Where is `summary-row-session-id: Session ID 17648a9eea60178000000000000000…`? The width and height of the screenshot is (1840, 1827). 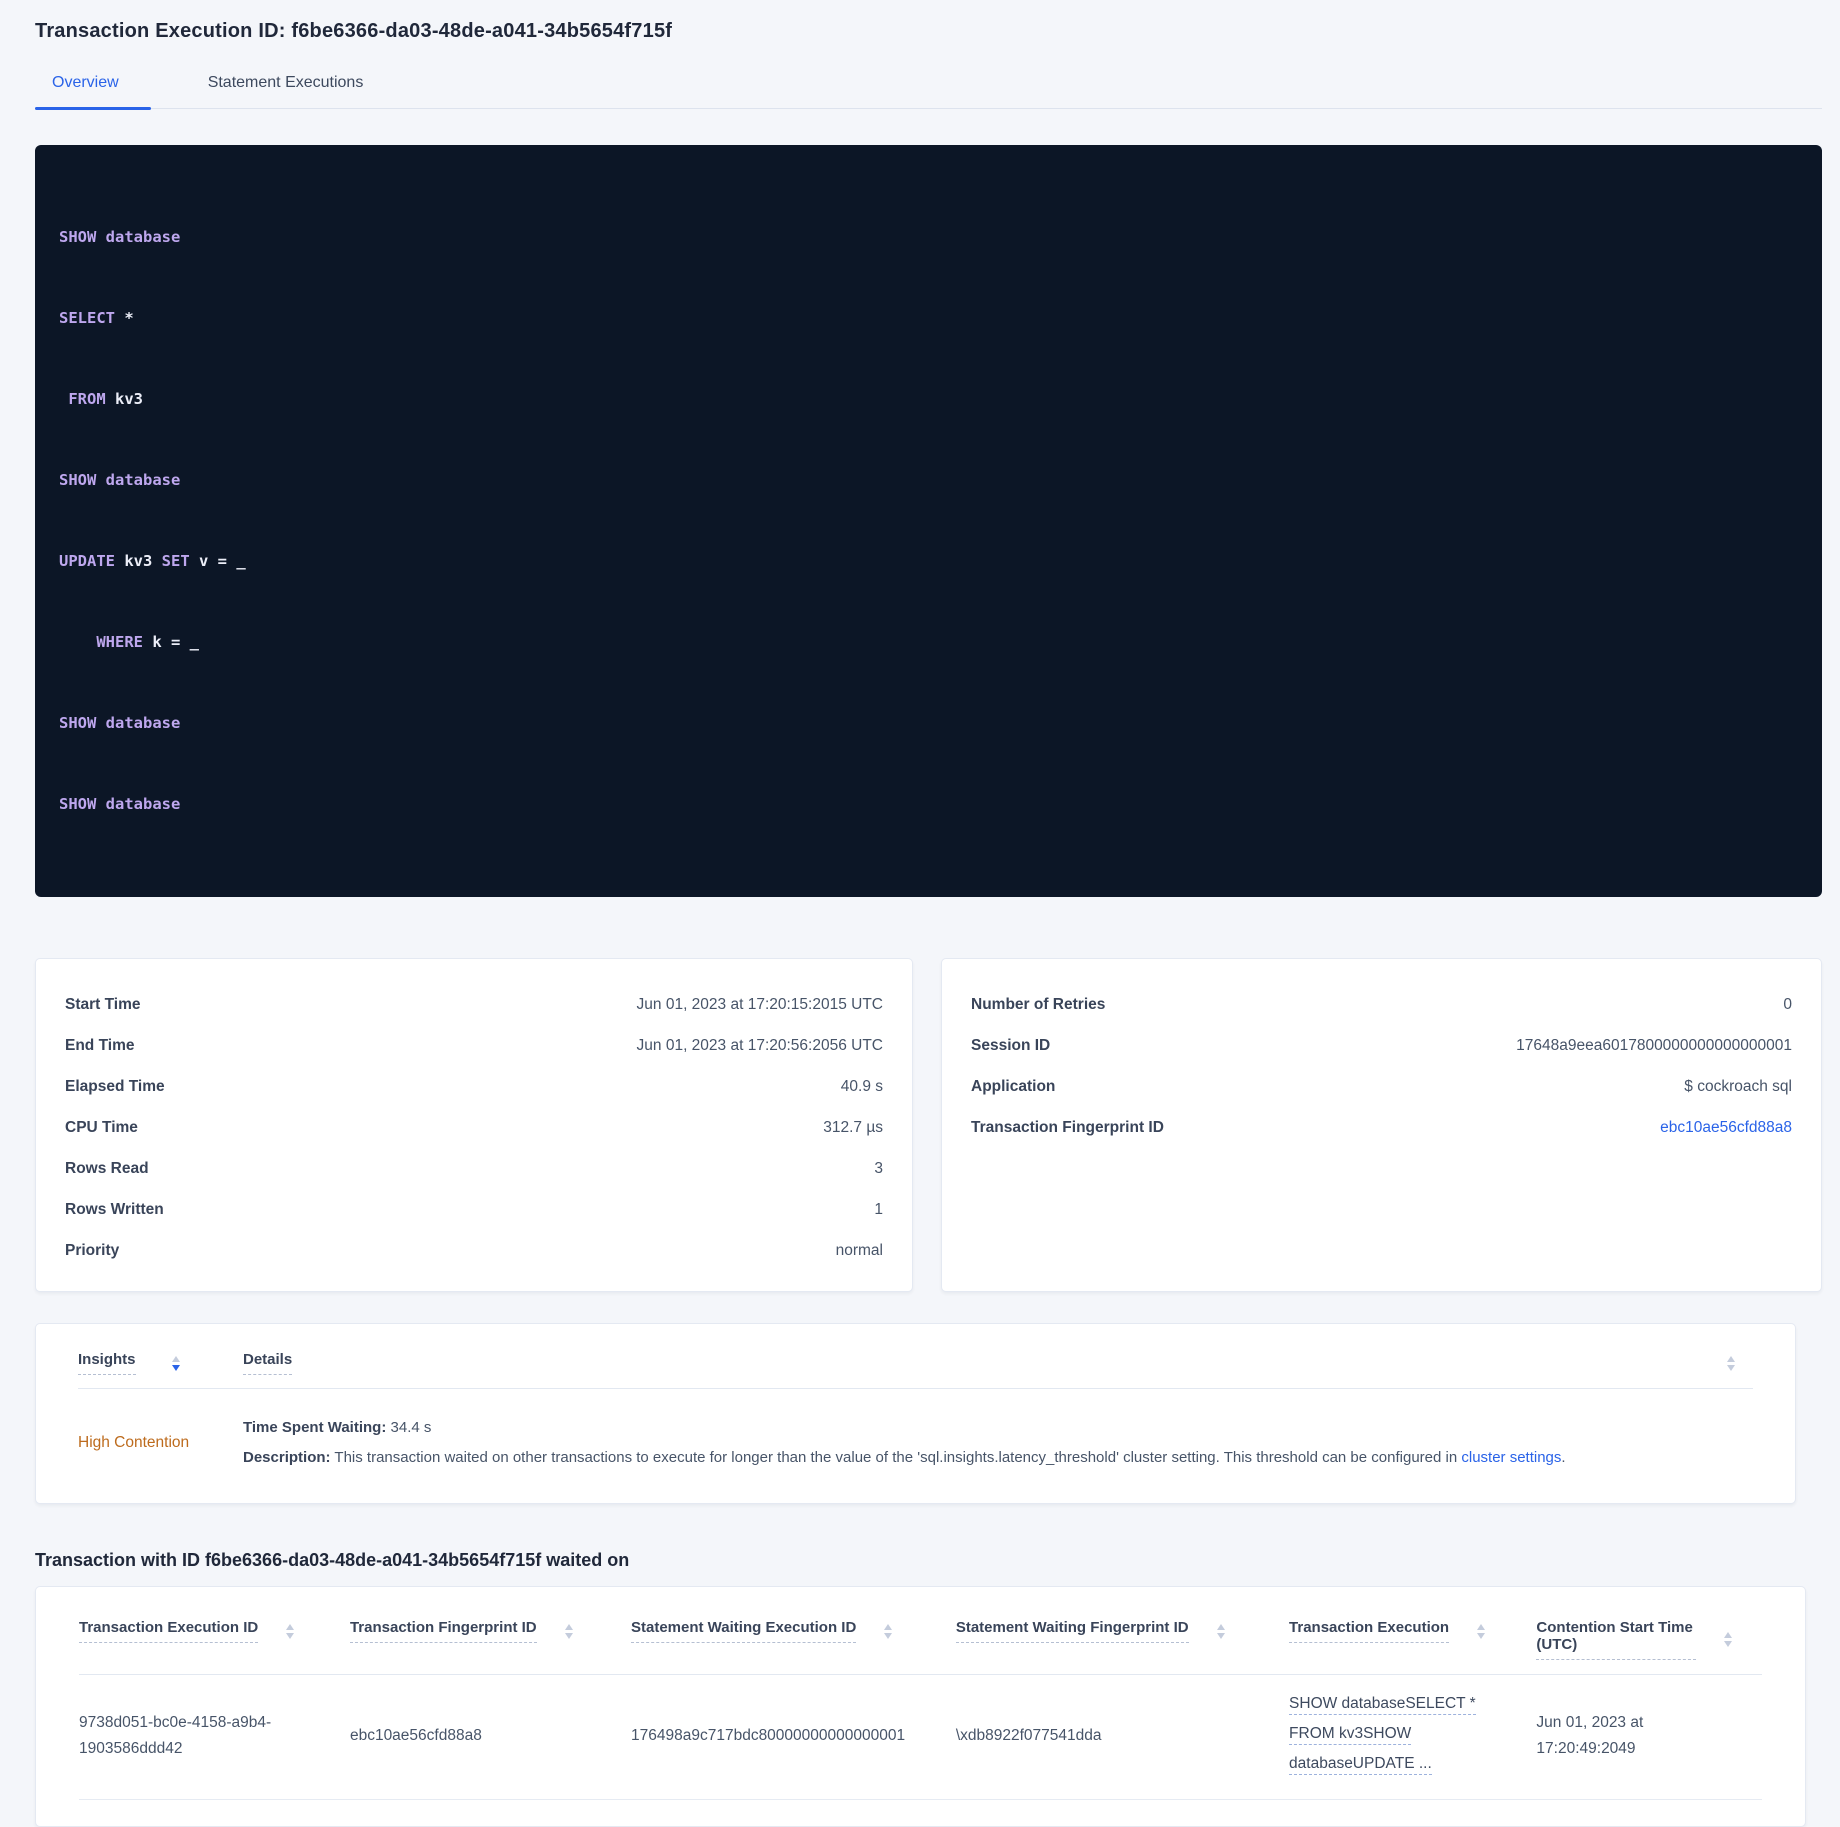
summary-row-session-id: Session ID 17648a9eea60178000000000000000… is located at coordinates (1381, 1045).